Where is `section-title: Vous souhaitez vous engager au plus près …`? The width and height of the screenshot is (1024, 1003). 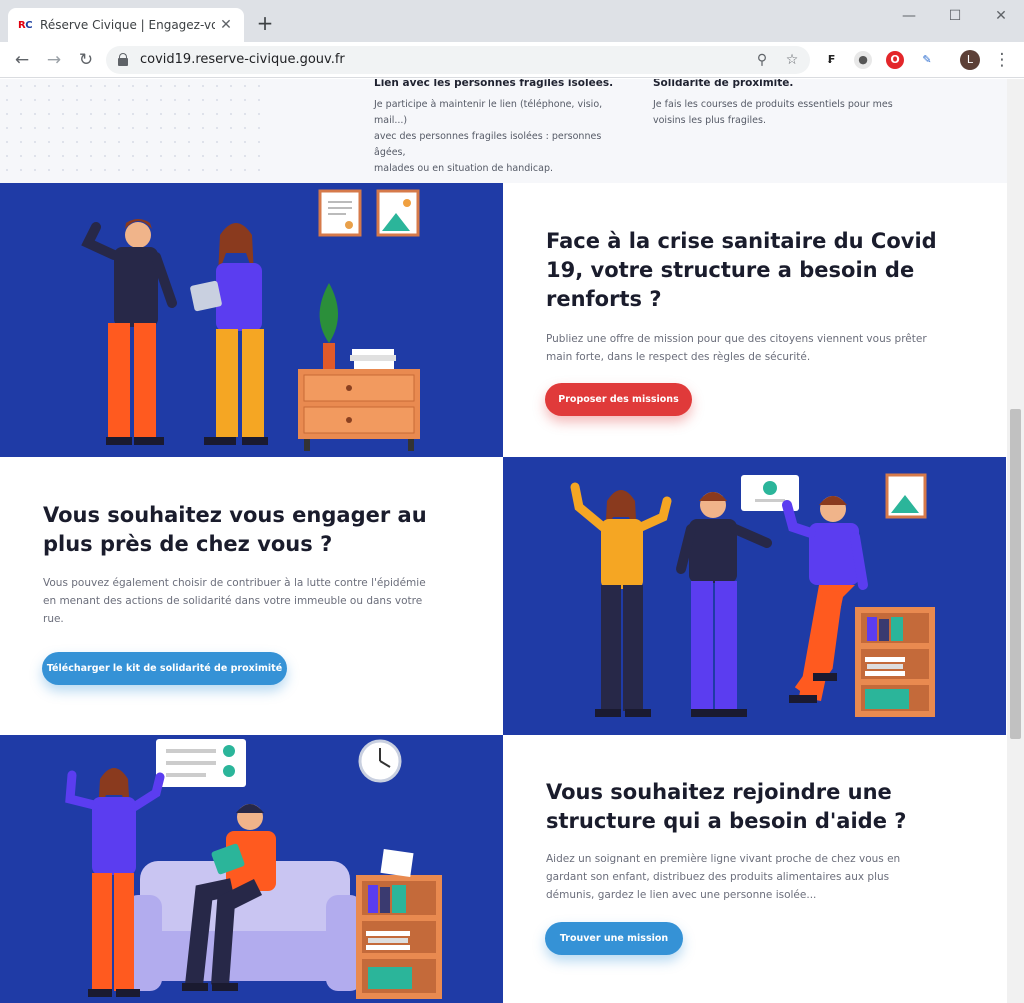
section-title: Vous souhaitez vous engager au plus près … is located at coordinates (235, 529).